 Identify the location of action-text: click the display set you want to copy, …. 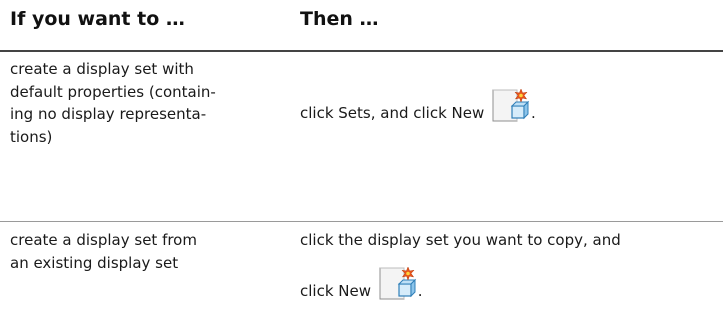
(460, 240).